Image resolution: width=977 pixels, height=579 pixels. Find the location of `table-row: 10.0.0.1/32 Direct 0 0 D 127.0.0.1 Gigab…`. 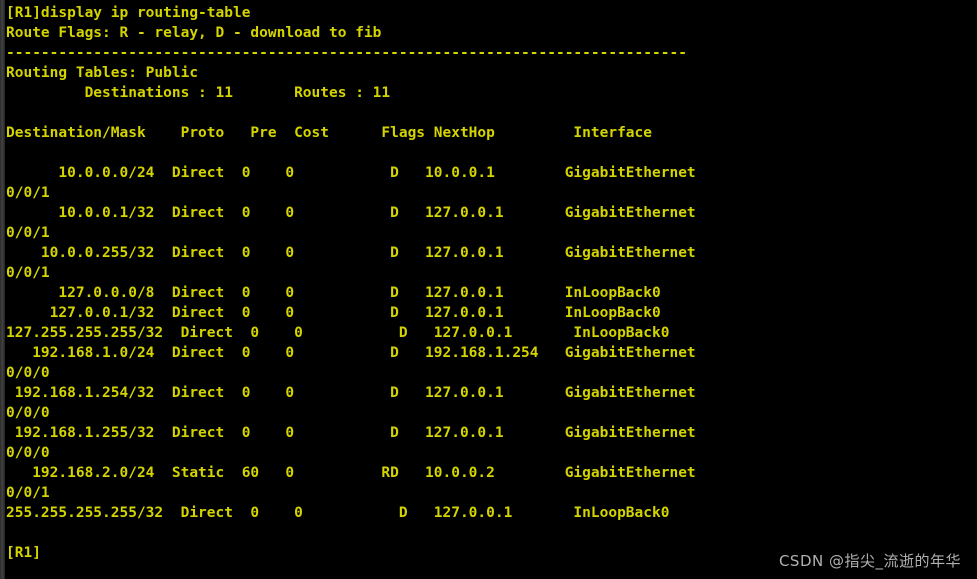

table-row: 10.0.0.1/32 Direct 0 0 D 127.0.0.1 Gigab… is located at coordinates (351, 213).